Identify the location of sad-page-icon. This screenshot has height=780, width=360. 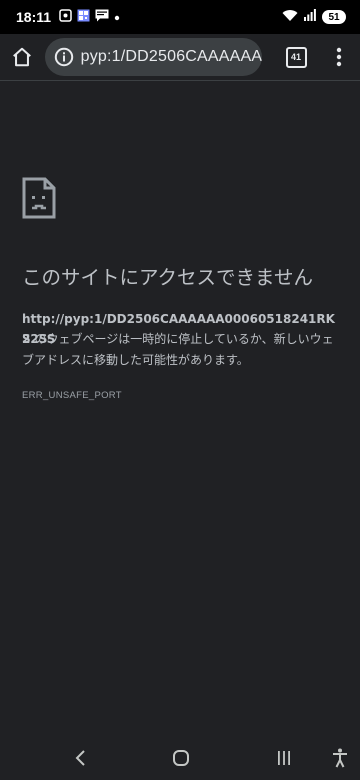
(39, 198).